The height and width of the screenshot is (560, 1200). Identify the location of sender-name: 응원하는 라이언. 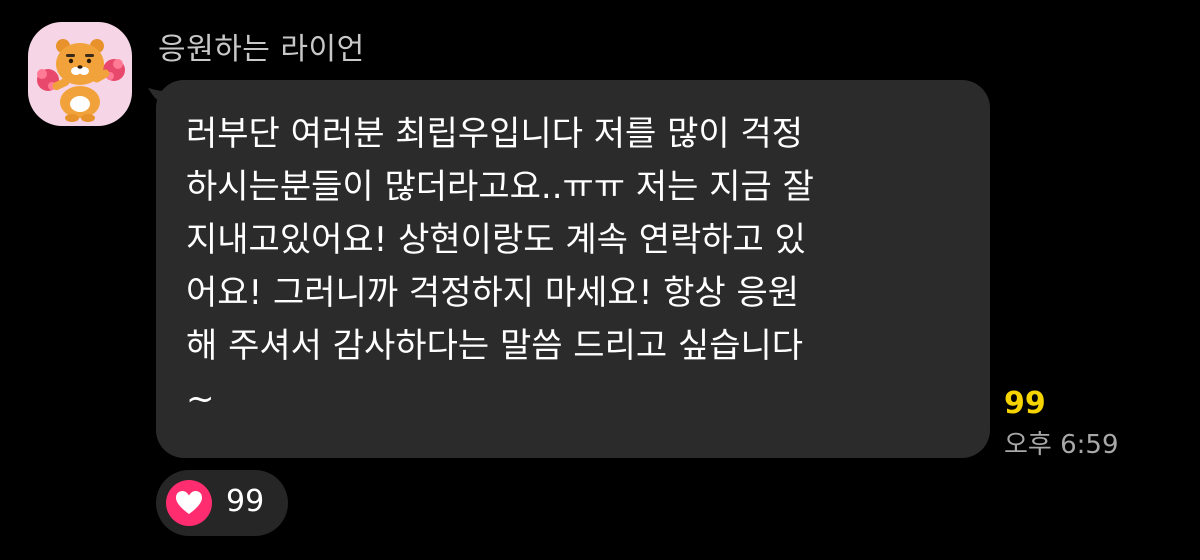
(261, 49).